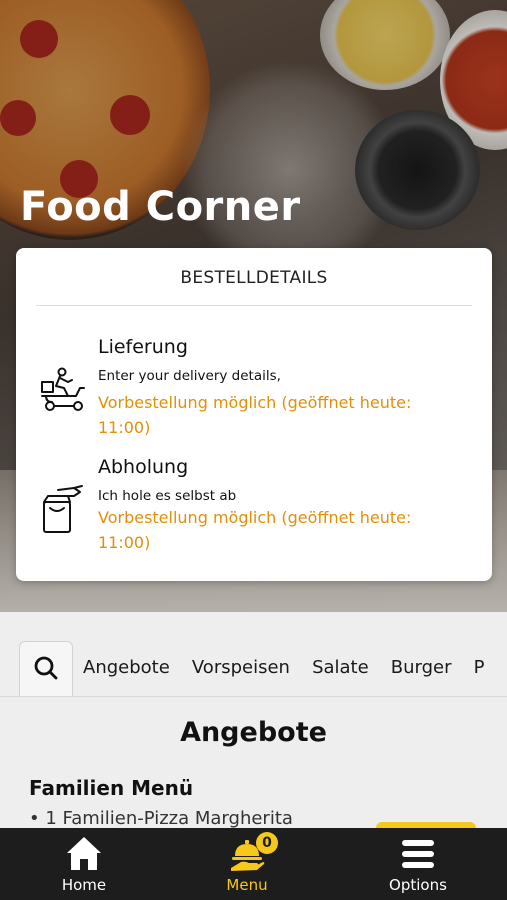  What do you see at coordinates (143, 347) in the screenshot?
I see `delivery-heading: Lieferung` at bounding box center [143, 347].